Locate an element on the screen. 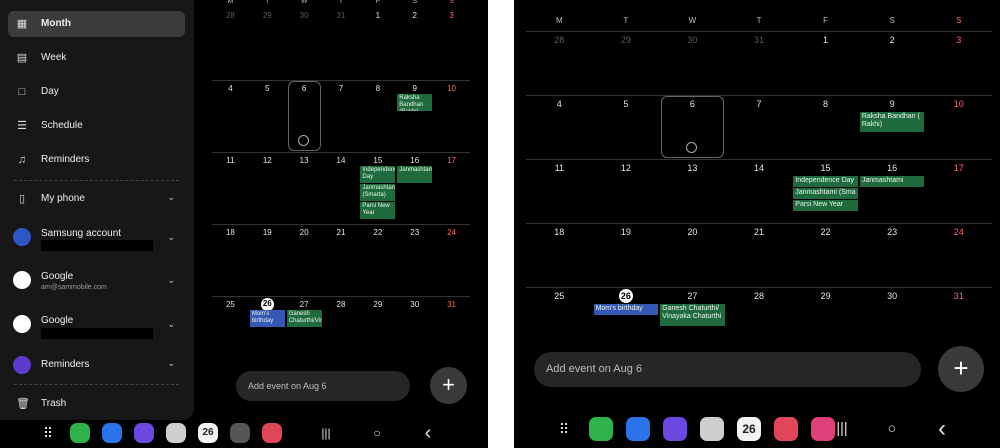 This screenshot has width=1000, height=448. event-chip: Raksha Bandhan ( Rakhi) is located at coordinates (892, 122).